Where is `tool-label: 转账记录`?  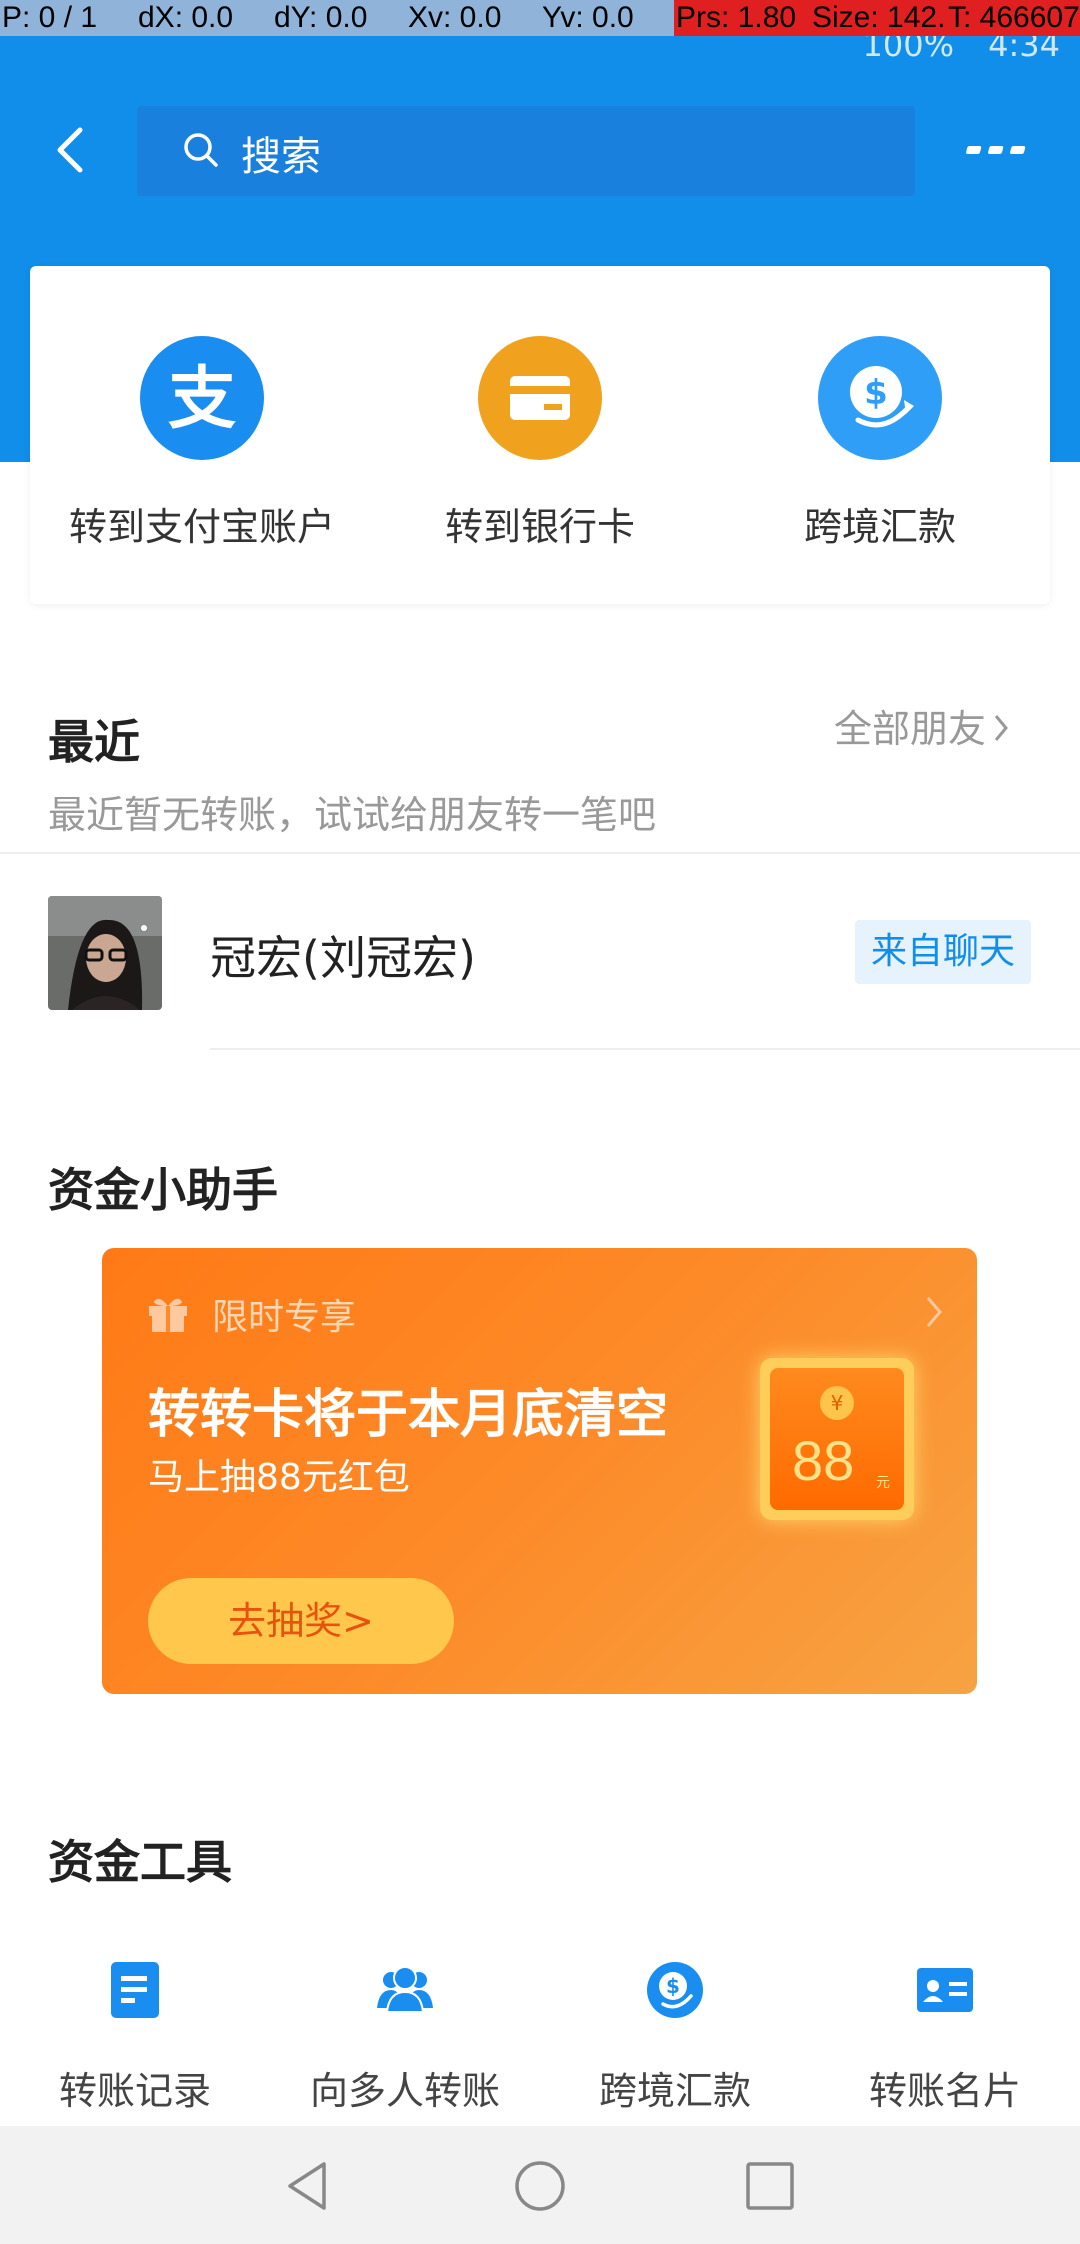 tool-label: 转账记录 is located at coordinates (134, 2091).